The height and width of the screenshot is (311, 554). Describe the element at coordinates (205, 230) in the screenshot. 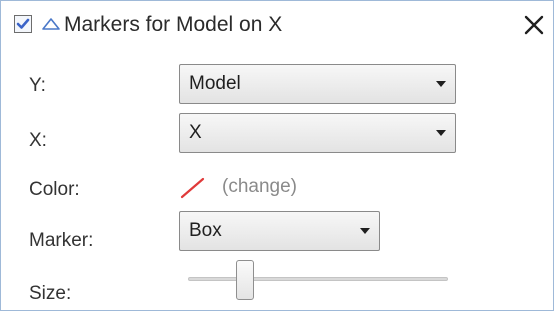

I see `marker-dropdown-value: Box` at that location.